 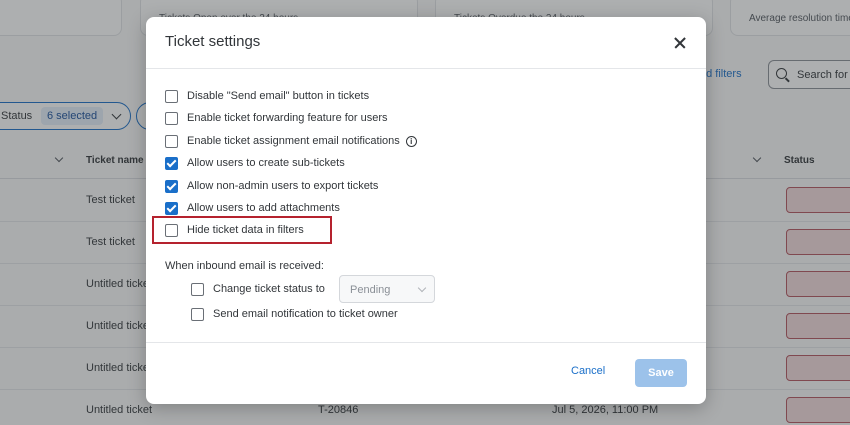 What do you see at coordinates (242, 230) in the screenshot?
I see `highlight-box` at bounding box center [242, 230].